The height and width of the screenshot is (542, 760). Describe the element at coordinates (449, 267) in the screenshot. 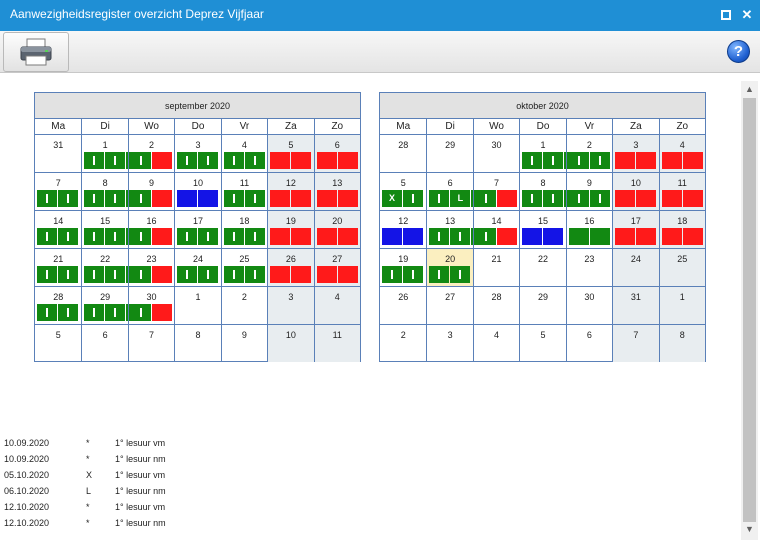

I see `calendar-day: 20` at that location.